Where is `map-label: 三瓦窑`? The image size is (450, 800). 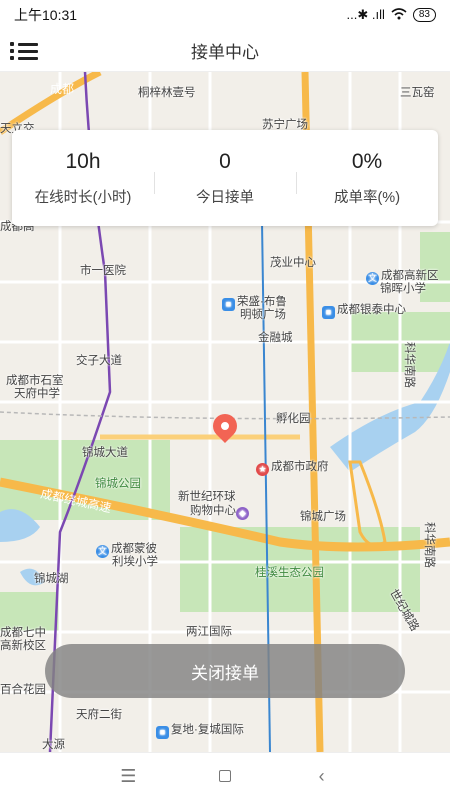
map-label: 三瓦窑 is located at coordinates (417, 93).